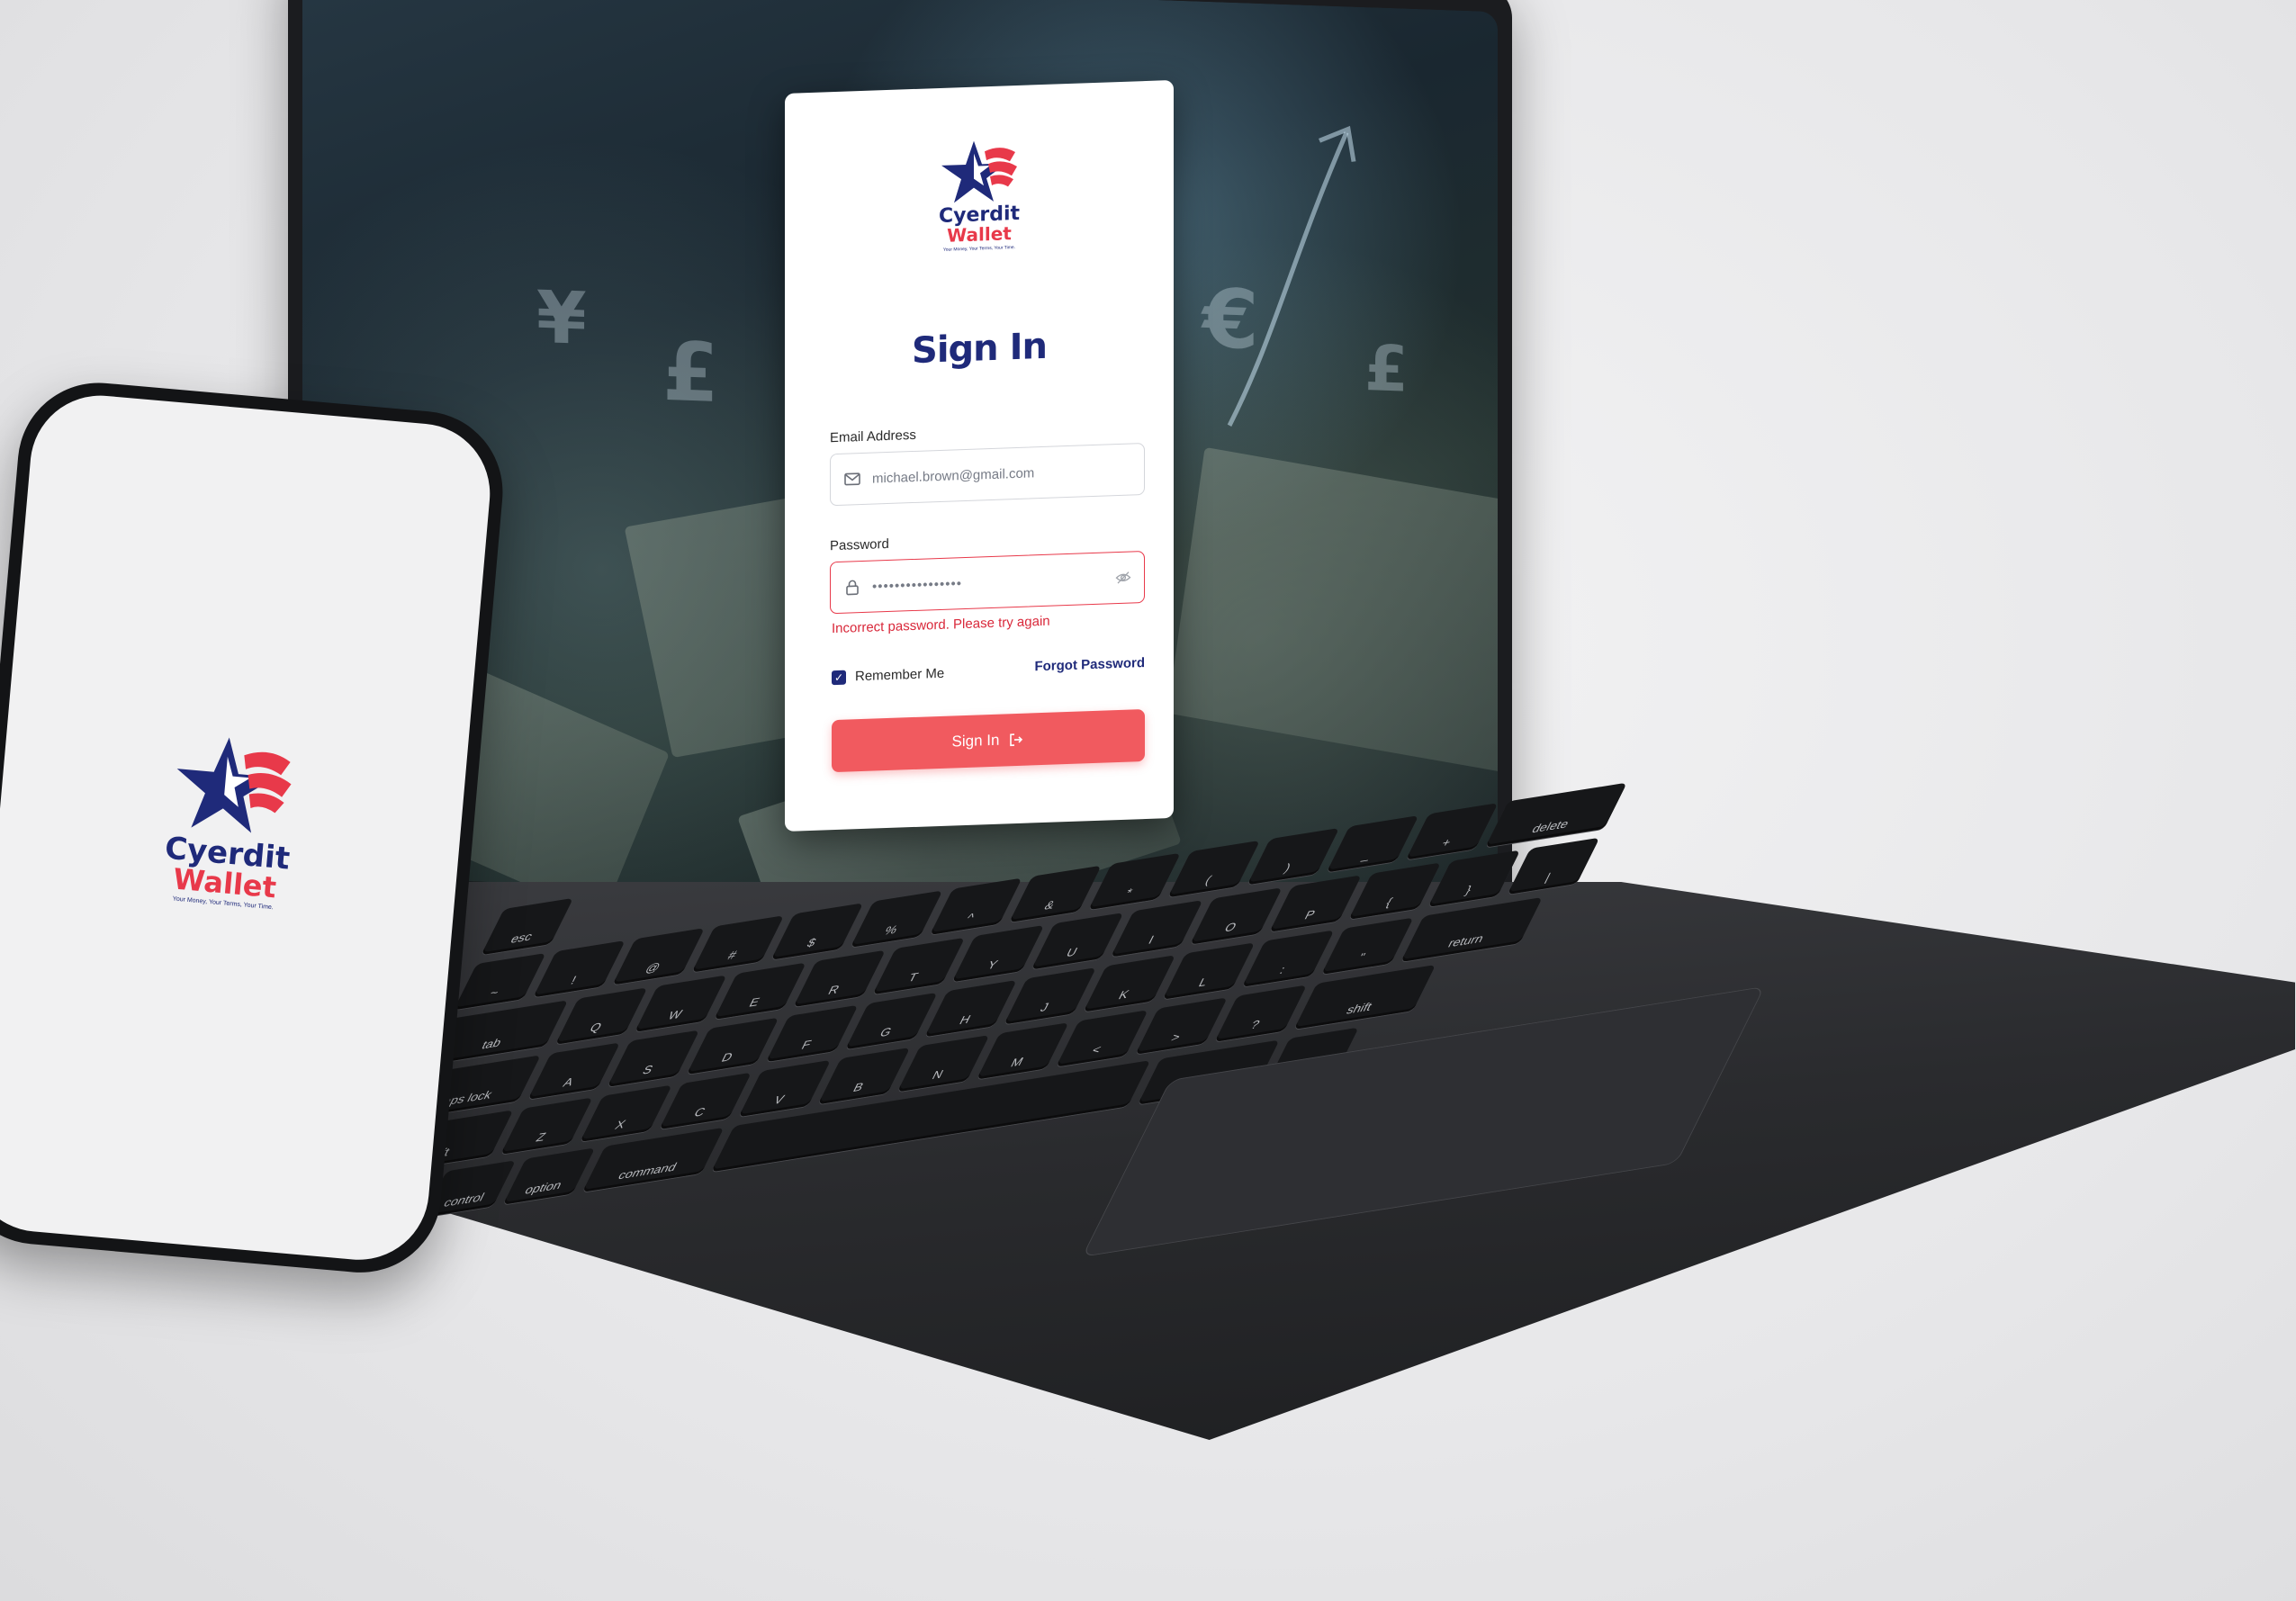  What do you see at coordinates (1016, 740) in the screenshot?
I see `login-arrow-icon` at bounding box center [1016, 740].